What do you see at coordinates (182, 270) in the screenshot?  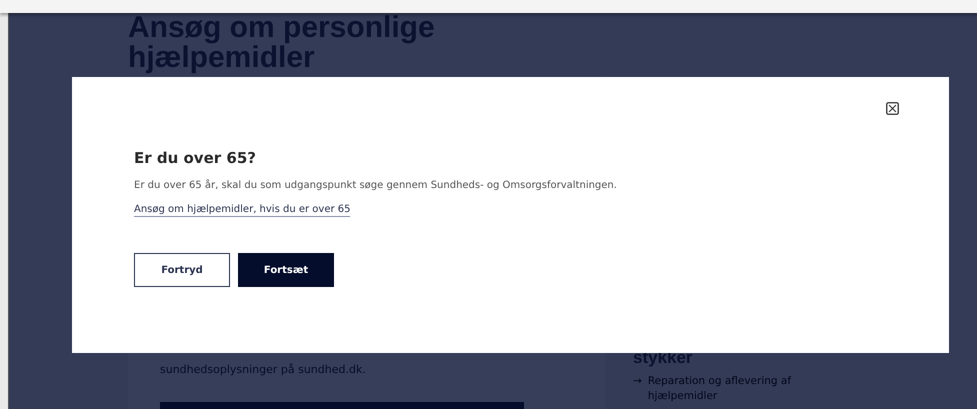 I see `cancel-button: Fortryd` at bounding box center [182, 270].